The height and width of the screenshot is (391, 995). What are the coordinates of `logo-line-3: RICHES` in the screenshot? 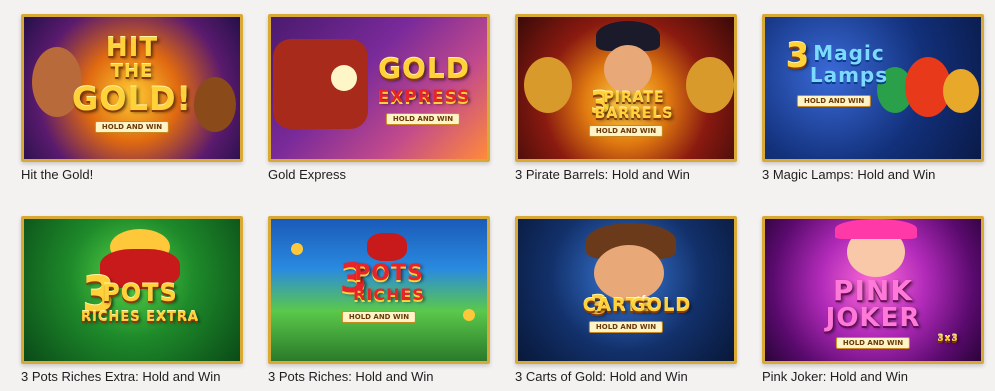 It's located at (389, 294).